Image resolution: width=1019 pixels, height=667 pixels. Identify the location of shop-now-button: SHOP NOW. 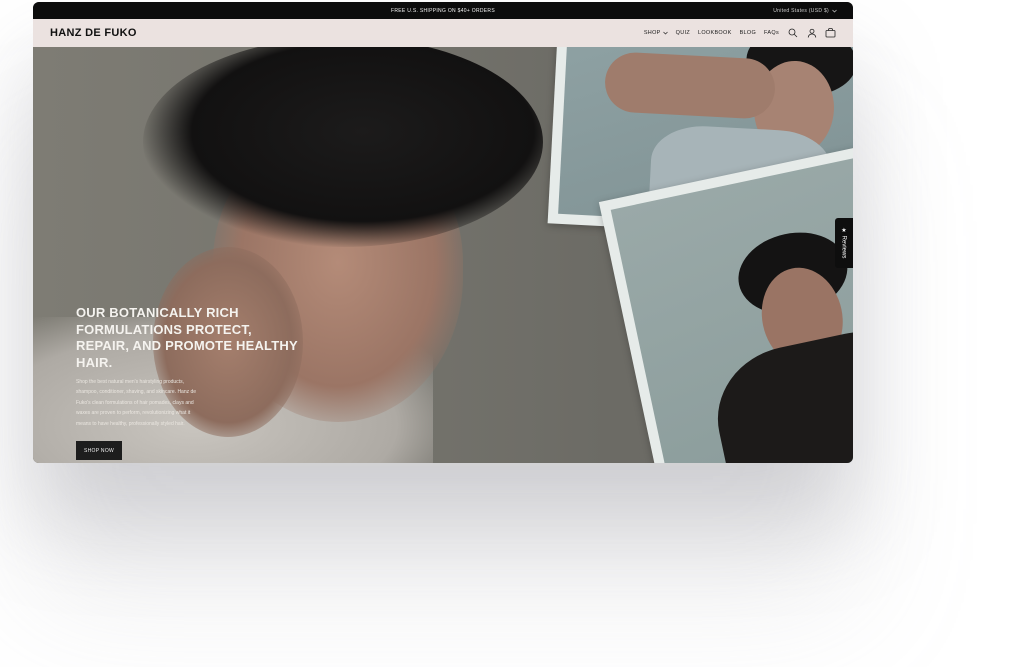
(99, 451).